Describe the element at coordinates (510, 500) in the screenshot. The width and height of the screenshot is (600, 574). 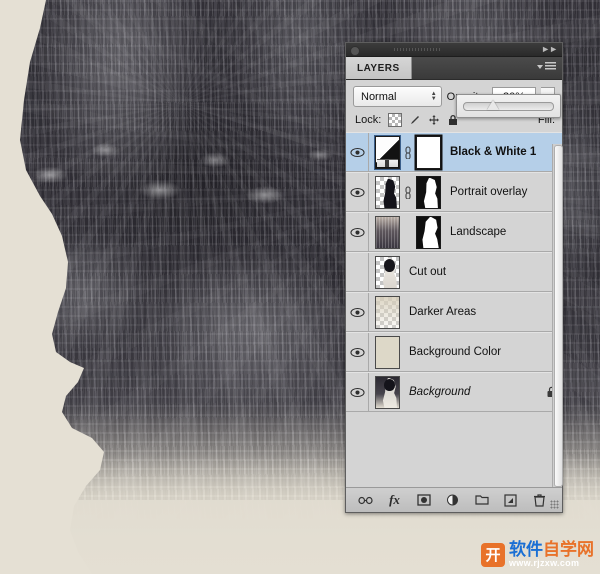
I see `new-layer-icon` at that location.